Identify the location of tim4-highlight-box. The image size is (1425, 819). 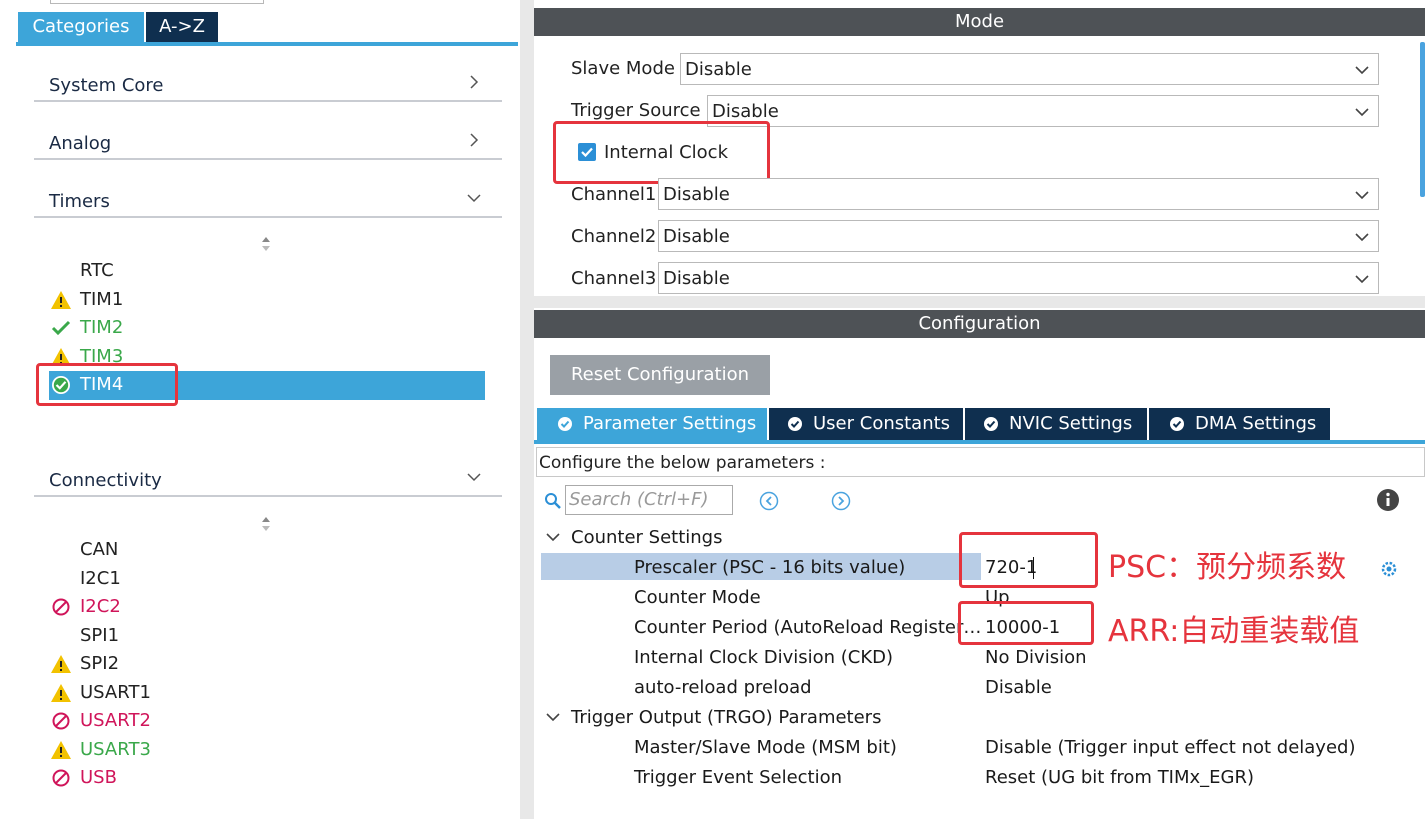
(107, 384).